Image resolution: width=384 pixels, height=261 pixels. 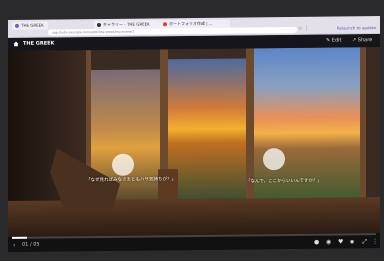 I want to click on share-label: Share, so click(x=365, y=40).